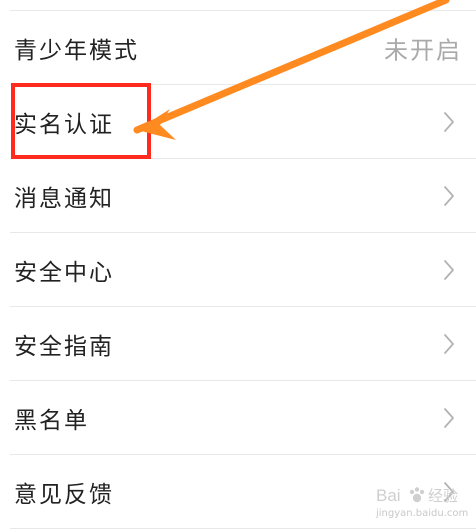  Describe the element at coordinates (238, 48) in the screenshot. I see `settings-item-youth-mode: 青少年模式 未开启` at that location.